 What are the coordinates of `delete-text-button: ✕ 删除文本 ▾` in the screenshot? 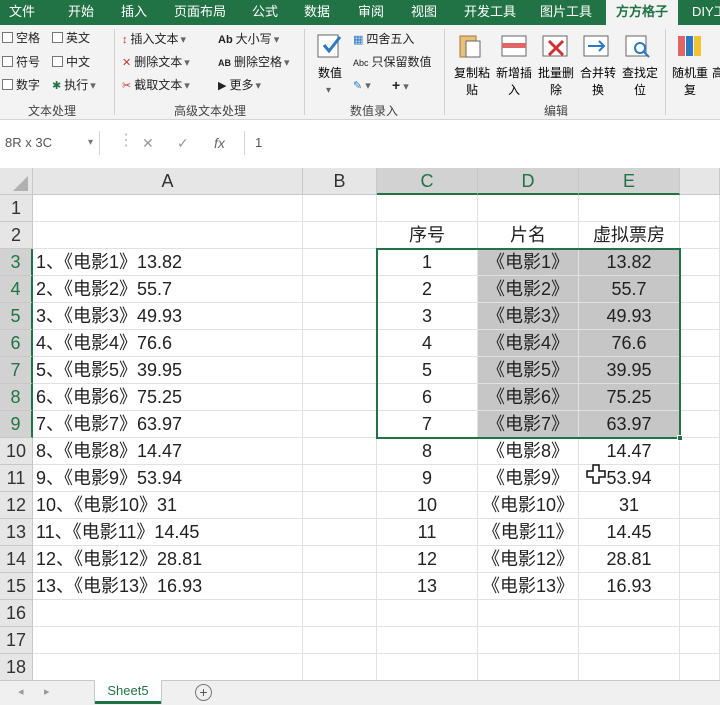 It's located at (157, 62).